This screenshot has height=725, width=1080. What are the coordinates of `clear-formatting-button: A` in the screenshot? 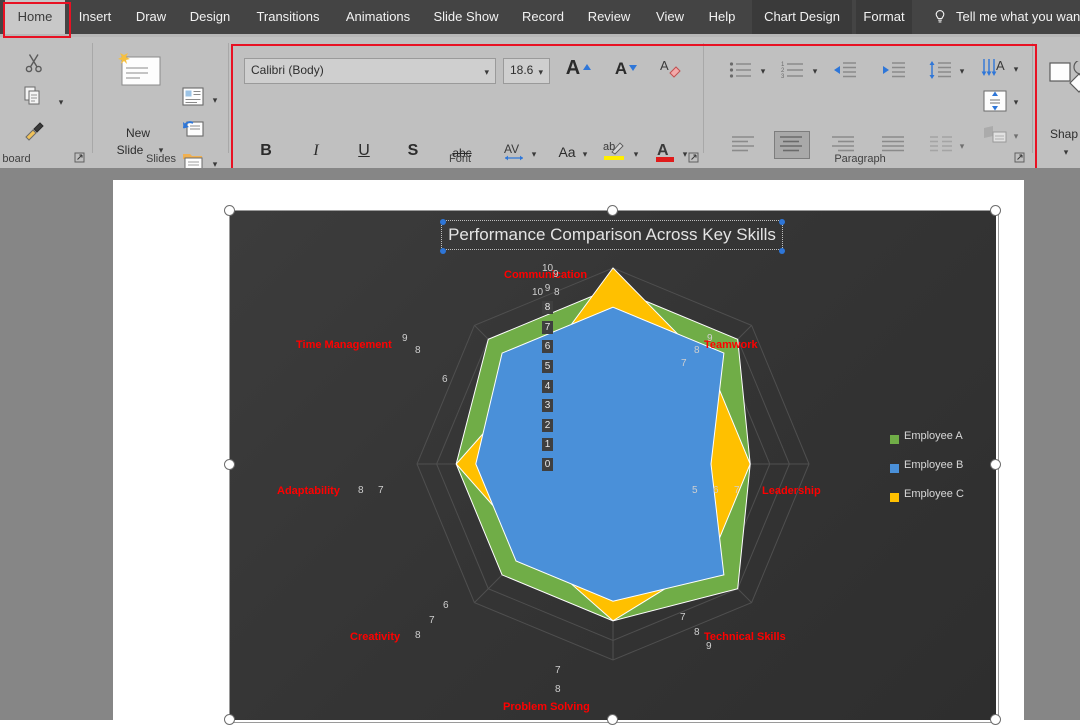 It's located at (671, 71).